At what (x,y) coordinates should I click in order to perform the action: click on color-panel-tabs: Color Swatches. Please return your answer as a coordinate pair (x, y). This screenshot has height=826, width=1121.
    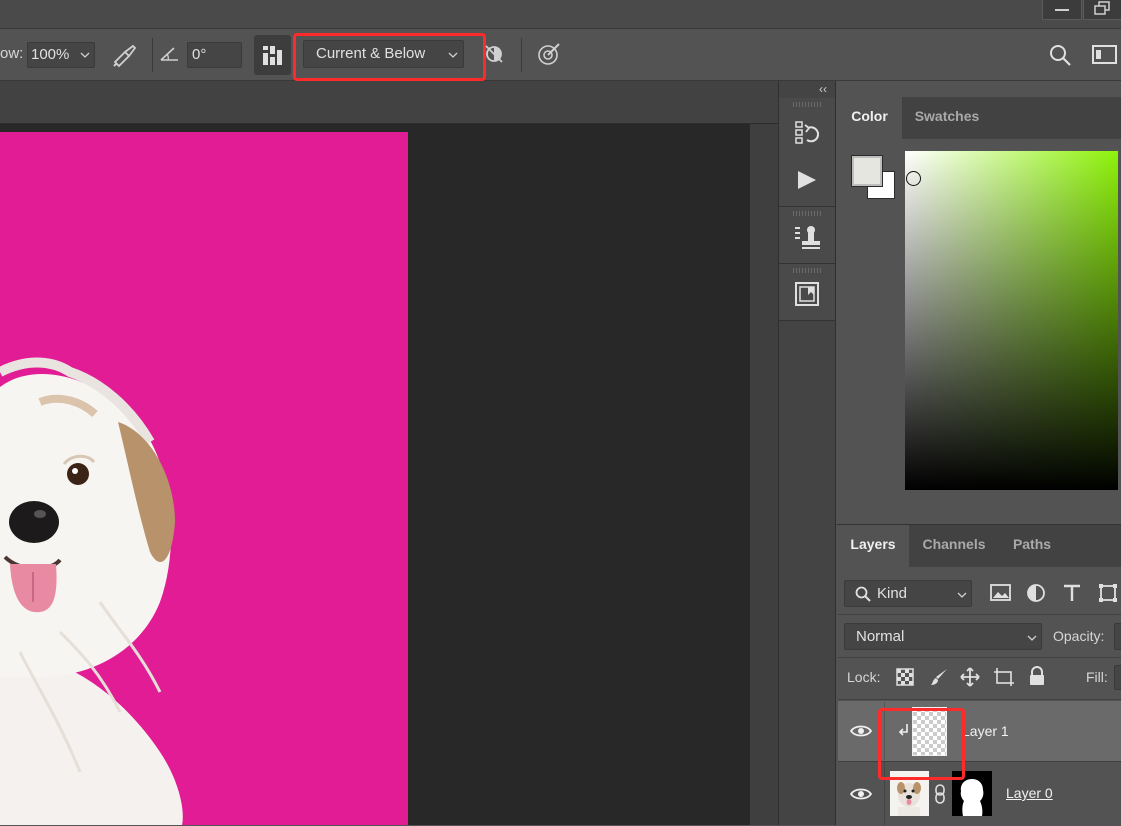
    Looking at the image, I should click on (979, 118).